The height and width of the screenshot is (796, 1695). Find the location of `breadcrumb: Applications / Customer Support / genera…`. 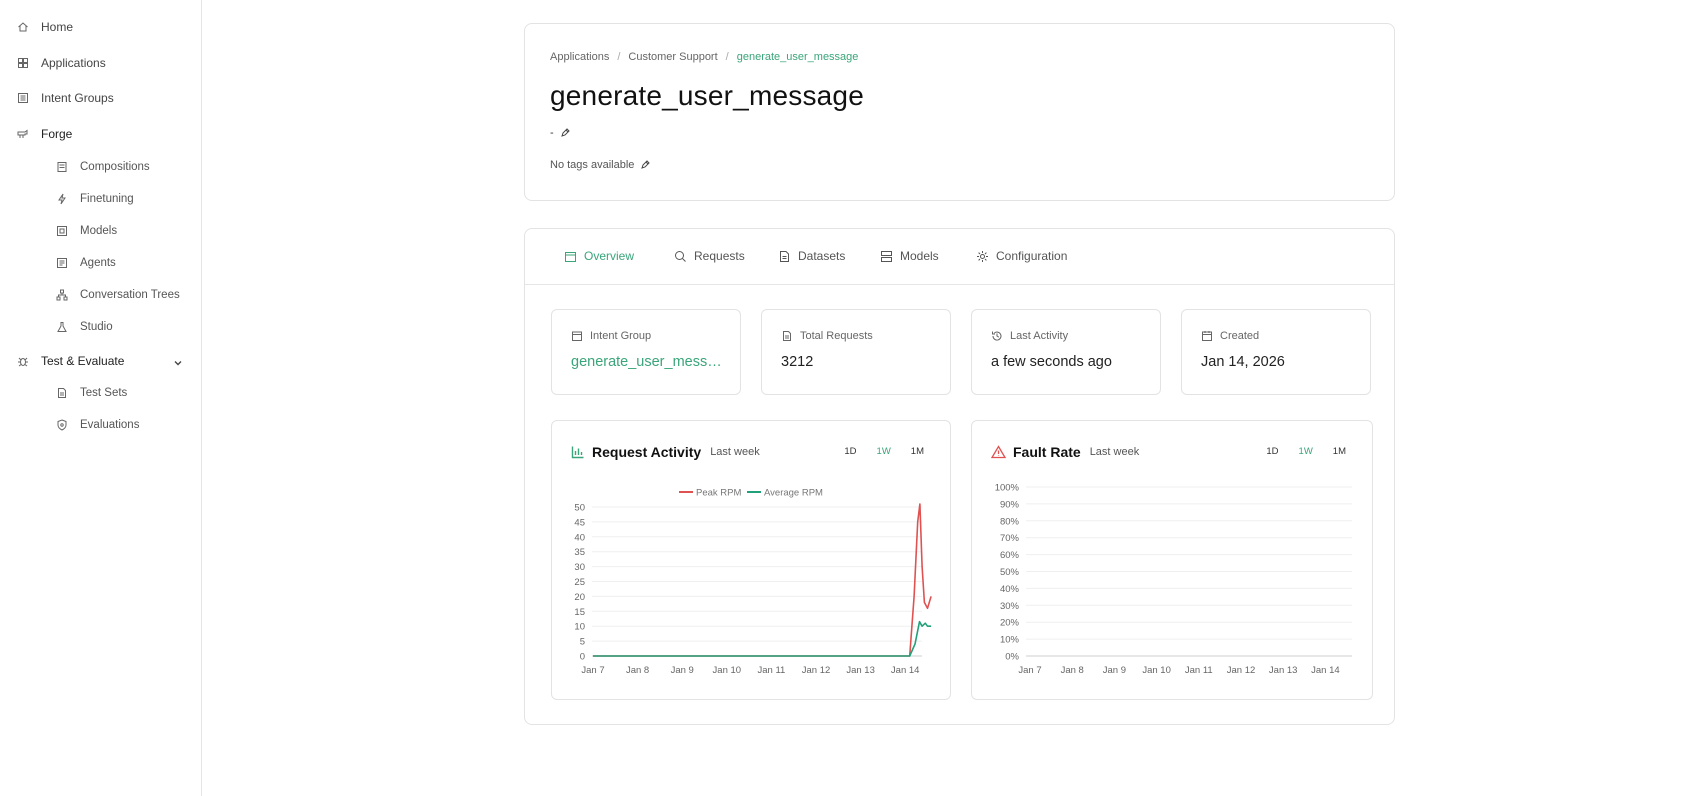

breadcrumb: Applications / Customer Support / genera… is located at coordinates (704, 57).